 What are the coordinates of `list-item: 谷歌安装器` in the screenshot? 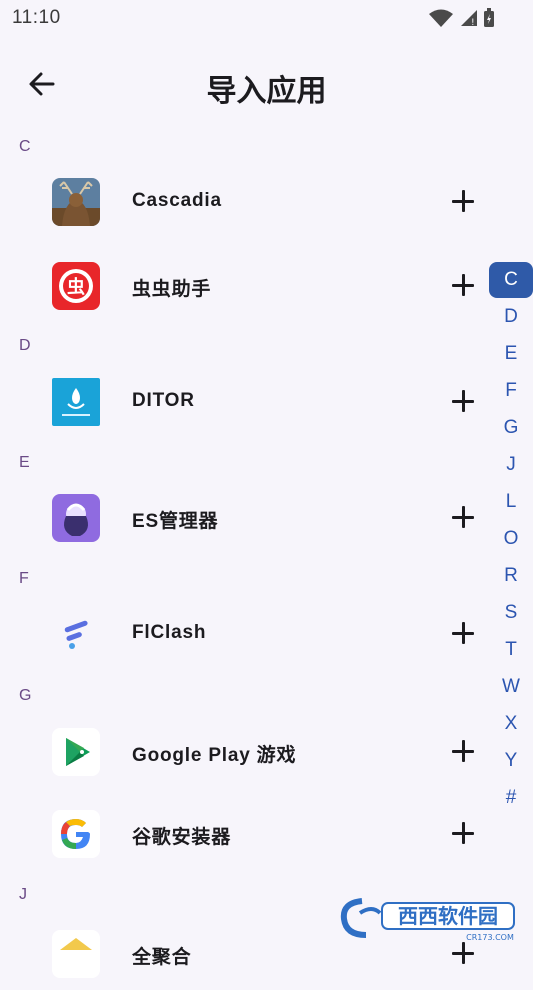 It's located at (245, 834).